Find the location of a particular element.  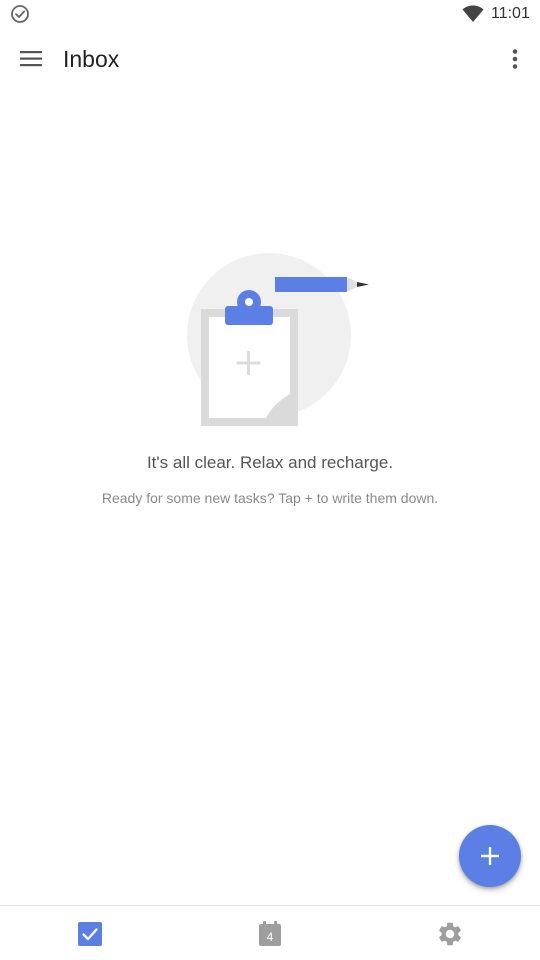

menu-icon is located at coordinates (31, 59).